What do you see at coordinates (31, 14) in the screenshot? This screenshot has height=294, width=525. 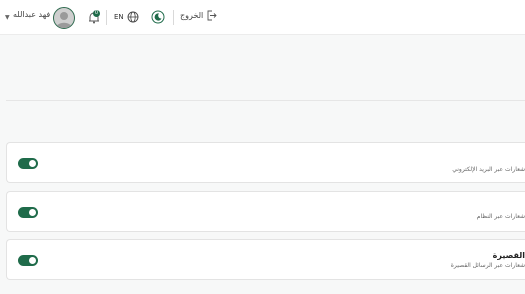 I see `user-name: فهد عبدالله` at bounding box center [31, 14].